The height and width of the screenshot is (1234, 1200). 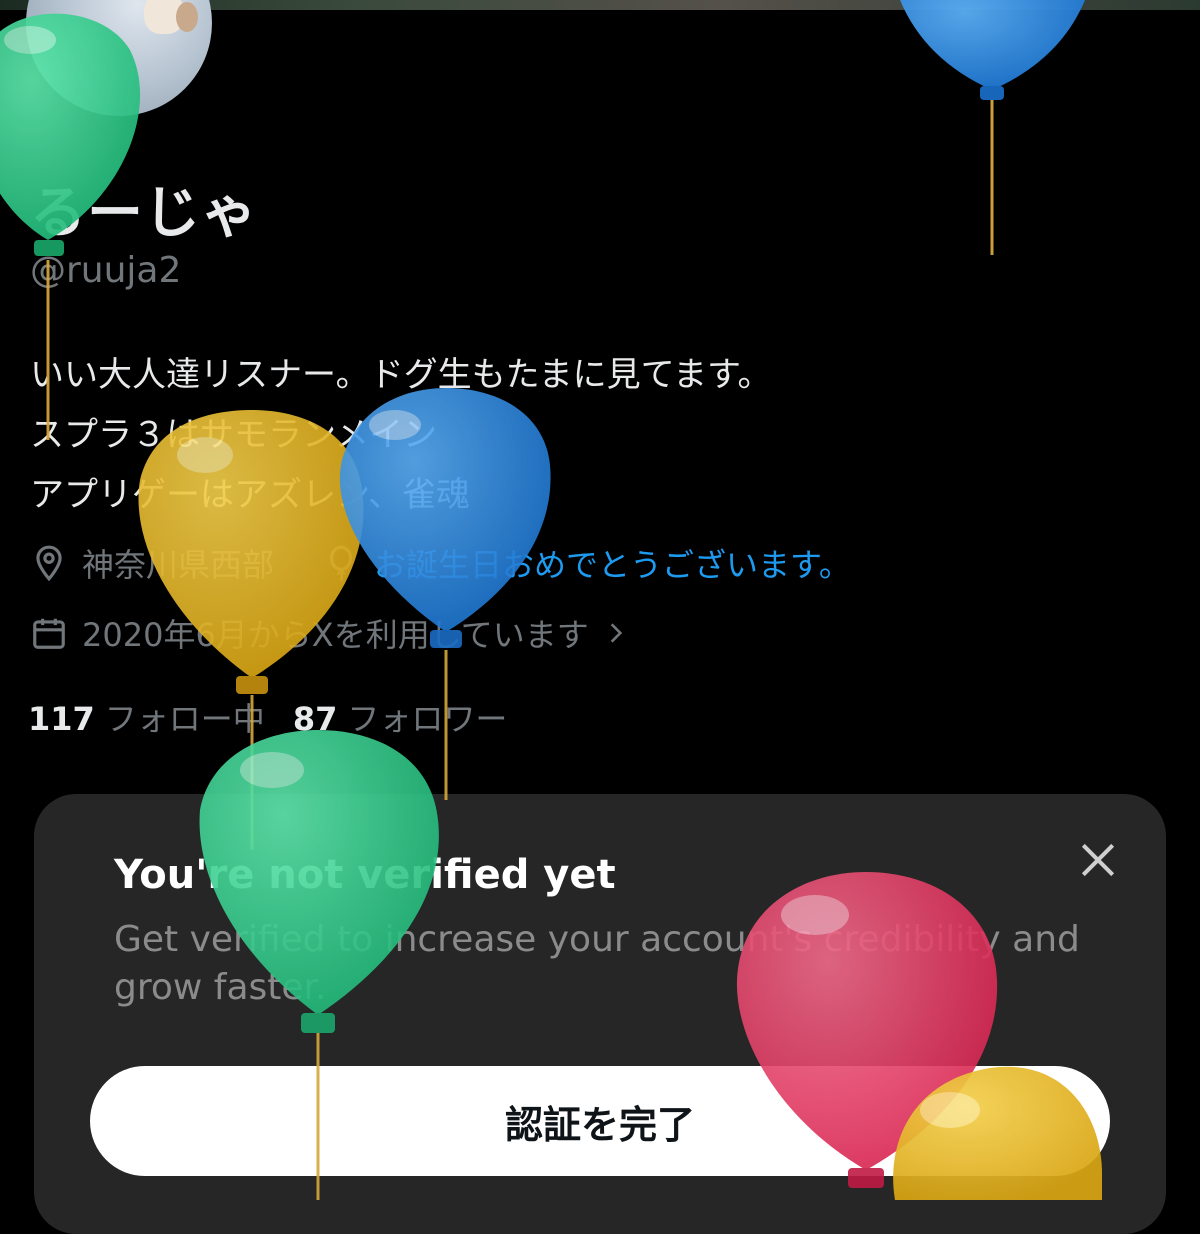 I want to click on followers-count: 87, so click(x=315, y=719).